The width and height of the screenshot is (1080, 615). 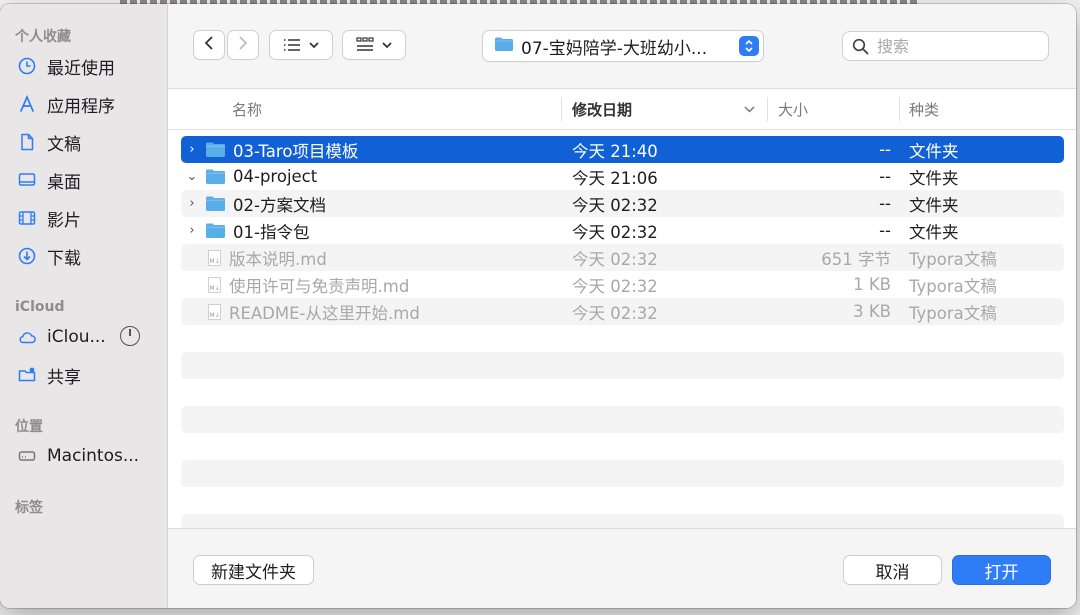 What do you see at coordinates (622, 176) in the screenshot?
I see `file-row: ⌄ 04-project 今天 21:06 -- 文件夹` at bounding box center [622, 176].